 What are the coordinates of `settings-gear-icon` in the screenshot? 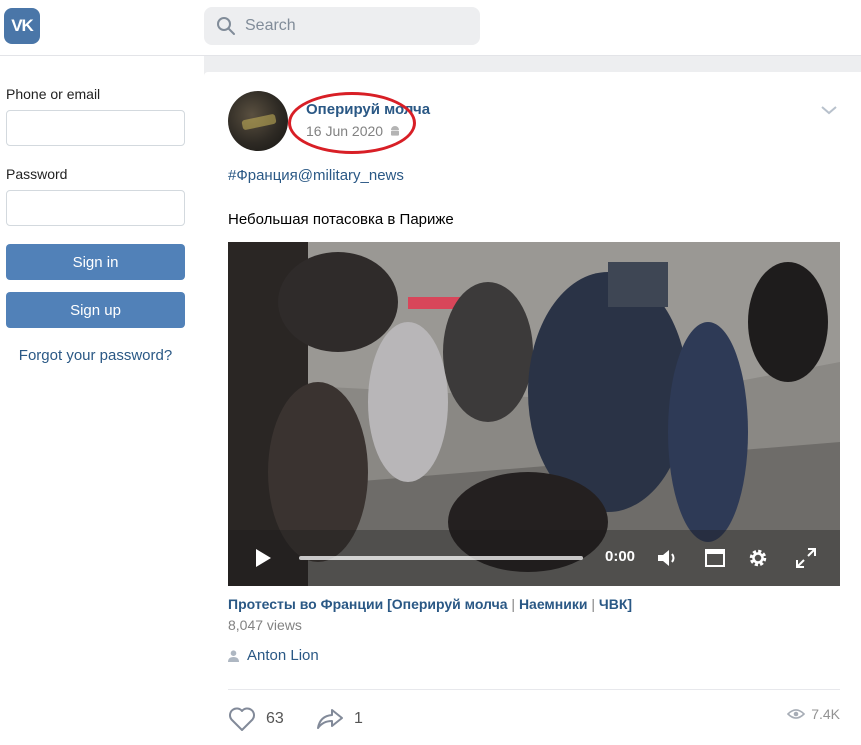 It's located at (758, 558).